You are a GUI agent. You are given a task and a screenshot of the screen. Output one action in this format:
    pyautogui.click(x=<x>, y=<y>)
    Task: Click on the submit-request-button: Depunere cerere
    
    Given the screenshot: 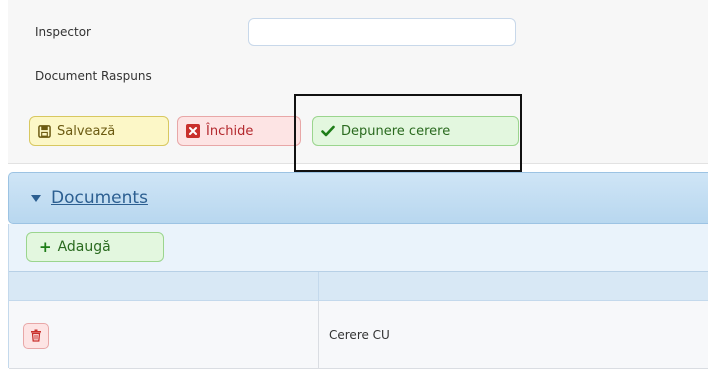 What is the action you would take?
    pyautogui.click(x=415, y=131)
    